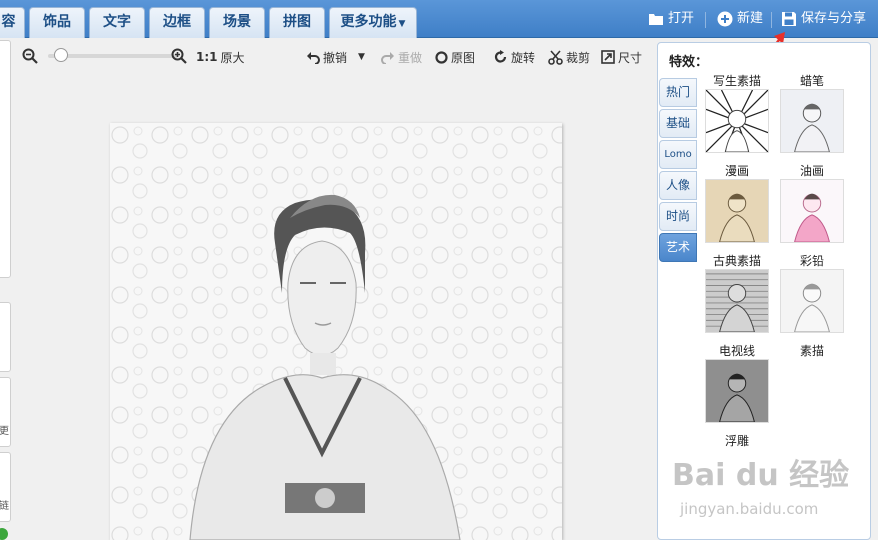 Image resolution: width=878 pixels, height=540 pixels. What do you see at coordinates (678, 247) in the screenshot?
I see `category-tab-art: 艺术` at bounding box center [678, 247].